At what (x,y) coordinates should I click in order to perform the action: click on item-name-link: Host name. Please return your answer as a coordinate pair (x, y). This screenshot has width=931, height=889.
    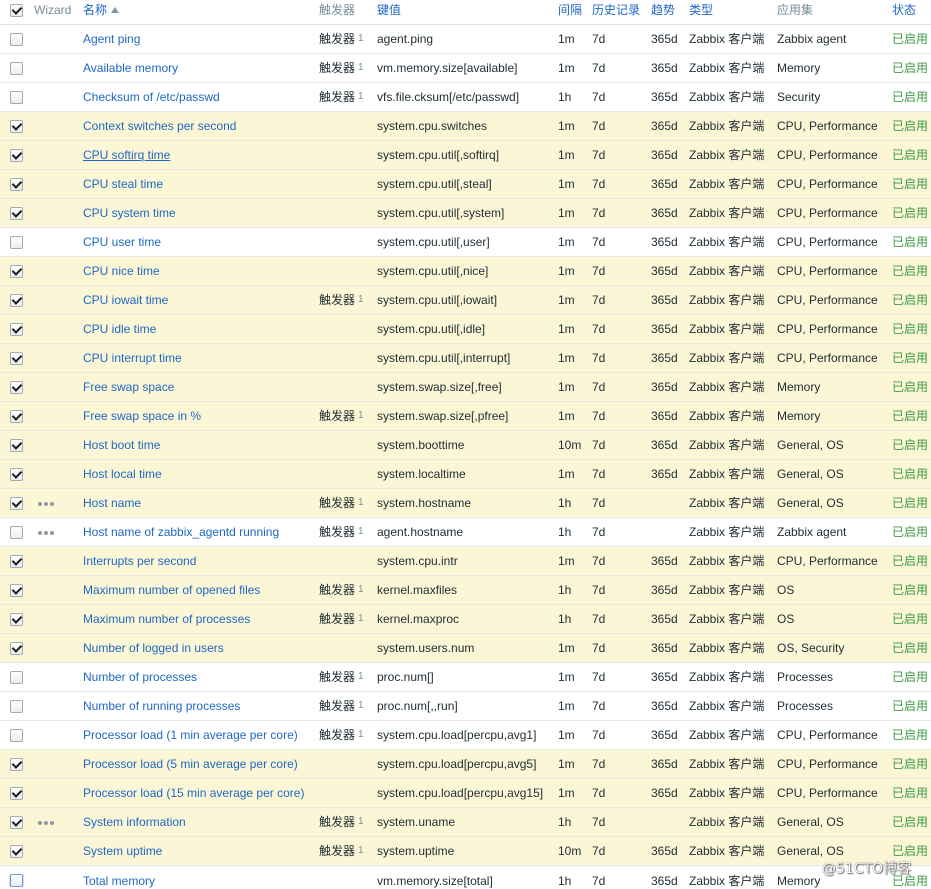
    Looking at the image, I should click on (112, 503).